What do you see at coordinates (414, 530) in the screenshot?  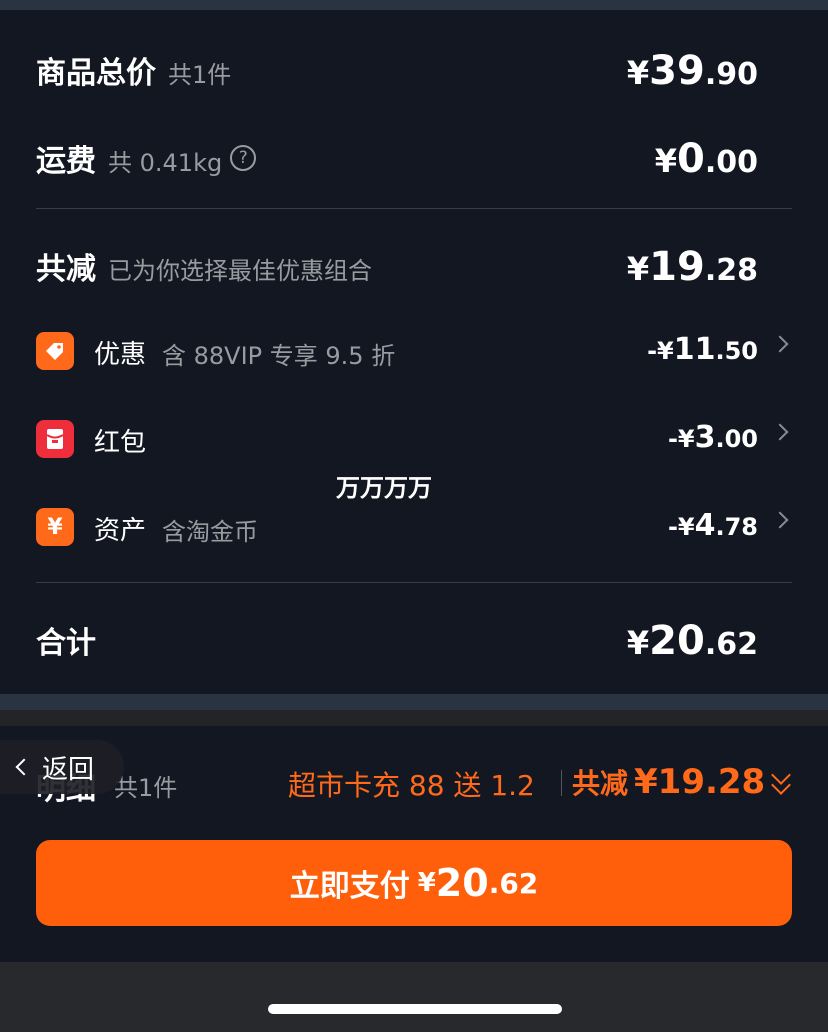 I see `discount-item-assets: ¥ 资产 含淘金币 -¥4.78` at bounding box center [414, 530].